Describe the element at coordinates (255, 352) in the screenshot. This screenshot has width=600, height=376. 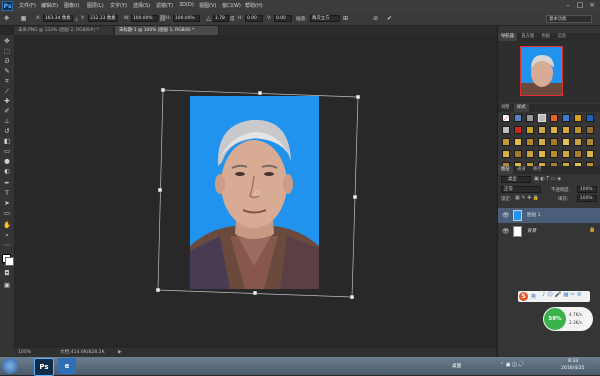
I see `status-bar: 100% 文档:414.6K/828.2K ▶` at that location.